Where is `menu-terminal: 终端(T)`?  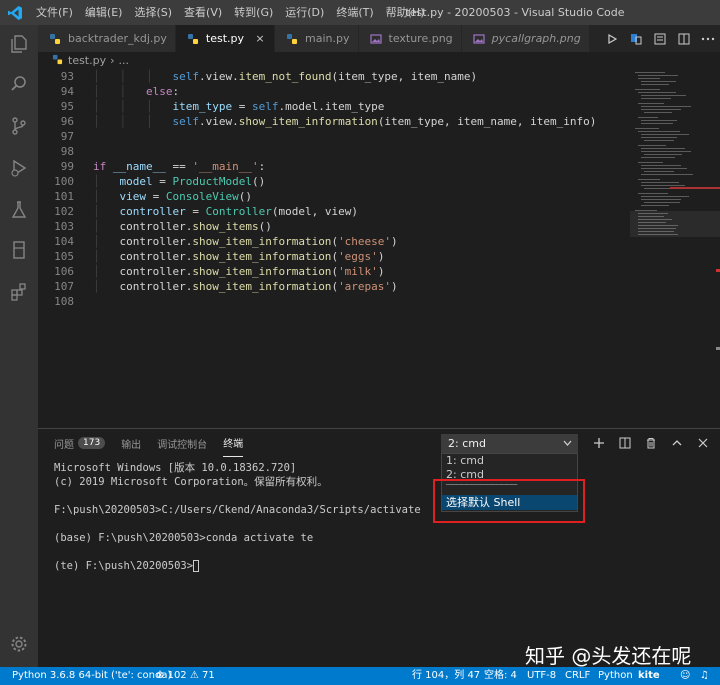 menu-terminal: 终端(T) is located at coordinates (354, 12).